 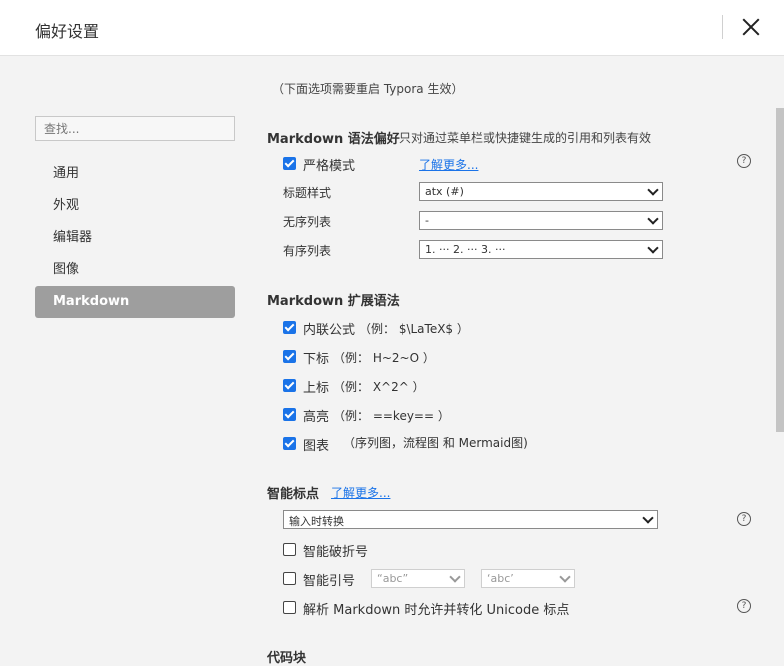 What do you see at coordinates (289, 385) in the screenshot?
I see `superscript-checkbox` at bounding box center [289, 385].